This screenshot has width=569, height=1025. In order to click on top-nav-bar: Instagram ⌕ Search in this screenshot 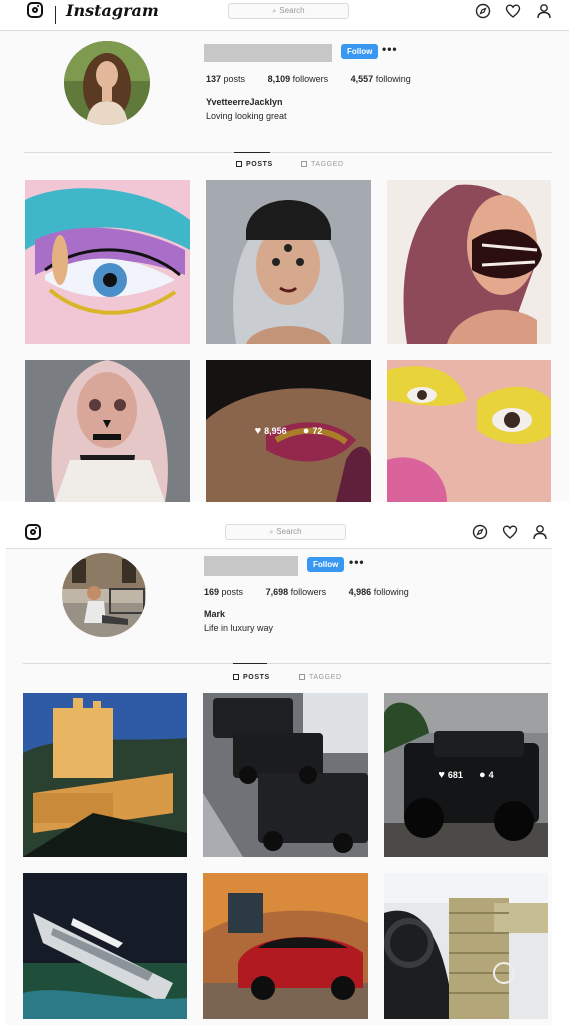, I will do `click(284, 15)`.